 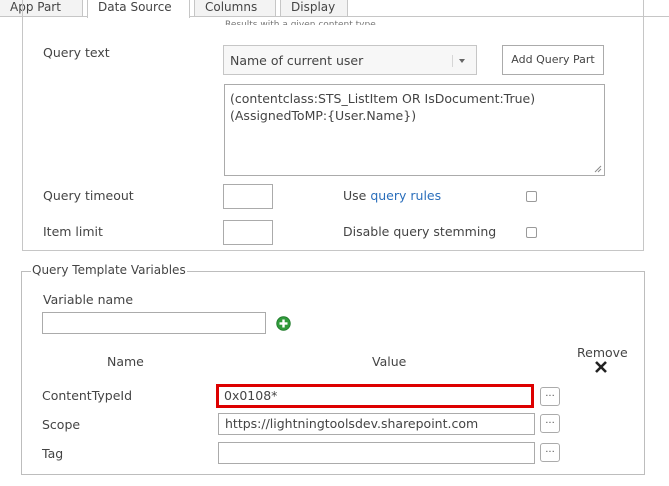 I want to click on disable-stemming-label: Disable query stemming, so click(x=420, y=231).